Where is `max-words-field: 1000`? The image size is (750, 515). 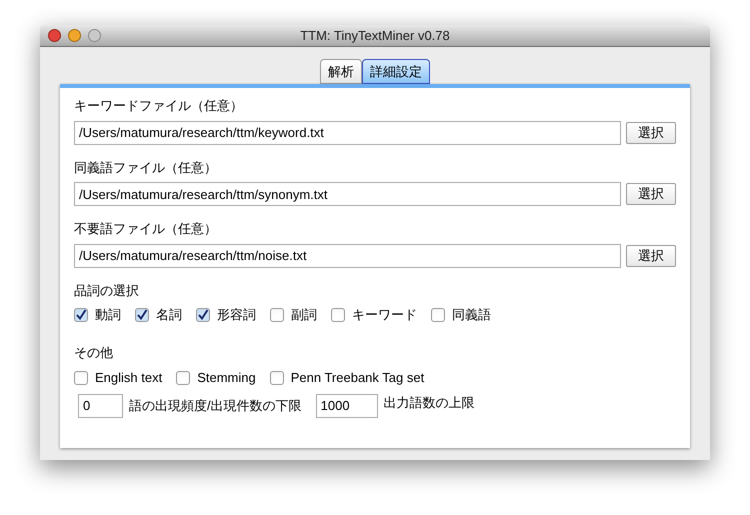 max-words-field: 1000 is located at coordinates (347, 406).